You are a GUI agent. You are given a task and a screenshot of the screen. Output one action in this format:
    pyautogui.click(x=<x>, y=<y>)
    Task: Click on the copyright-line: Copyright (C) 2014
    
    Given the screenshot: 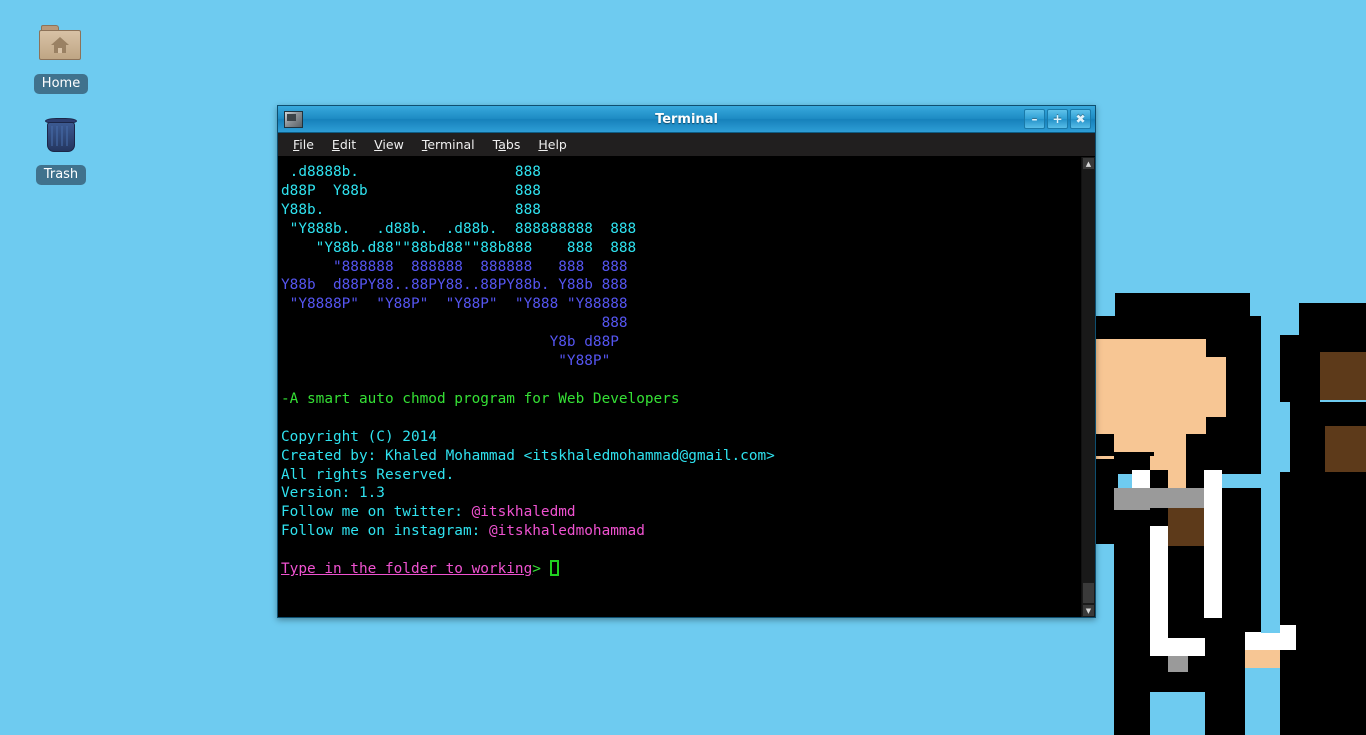 What is the action you would take?
    pyautogui.click(x=359, y=436)
    